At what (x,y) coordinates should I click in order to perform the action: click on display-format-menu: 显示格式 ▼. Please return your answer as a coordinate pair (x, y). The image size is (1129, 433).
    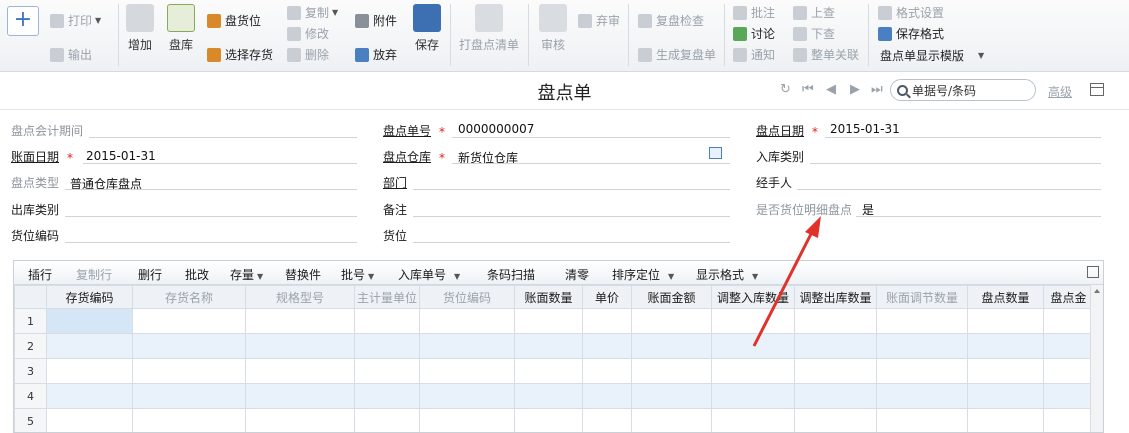
    Looking at the image, I should click on (727, 274).